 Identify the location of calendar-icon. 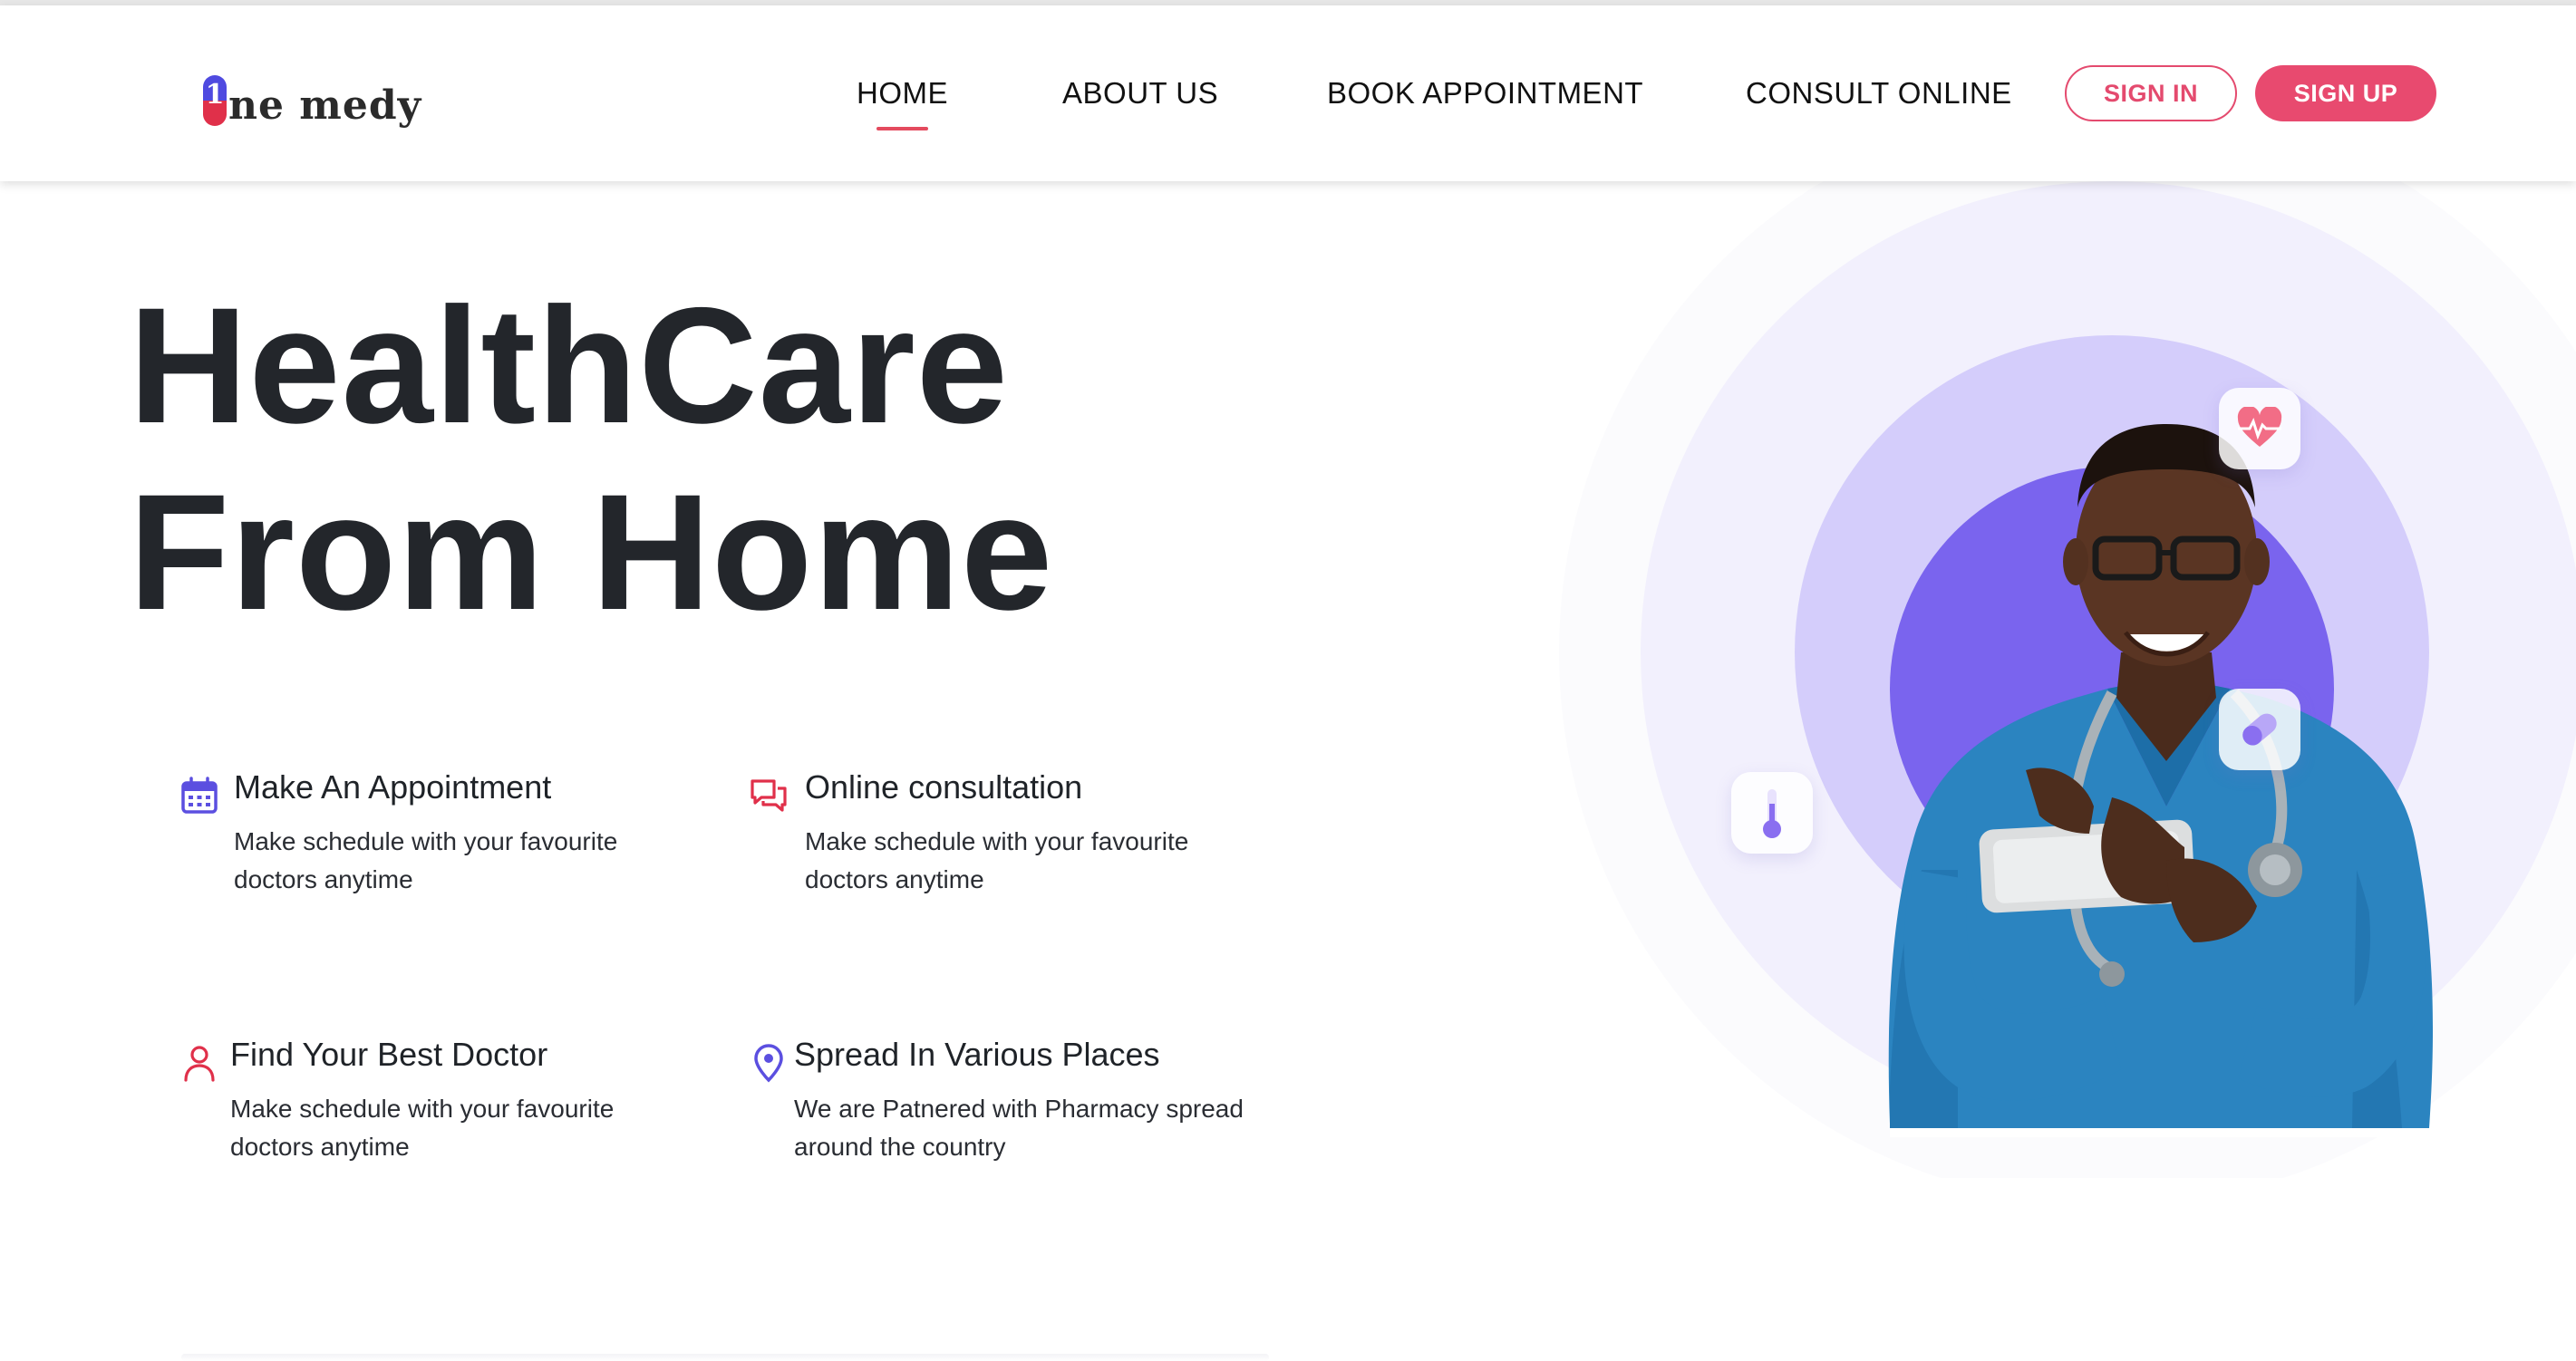
(199, 795).